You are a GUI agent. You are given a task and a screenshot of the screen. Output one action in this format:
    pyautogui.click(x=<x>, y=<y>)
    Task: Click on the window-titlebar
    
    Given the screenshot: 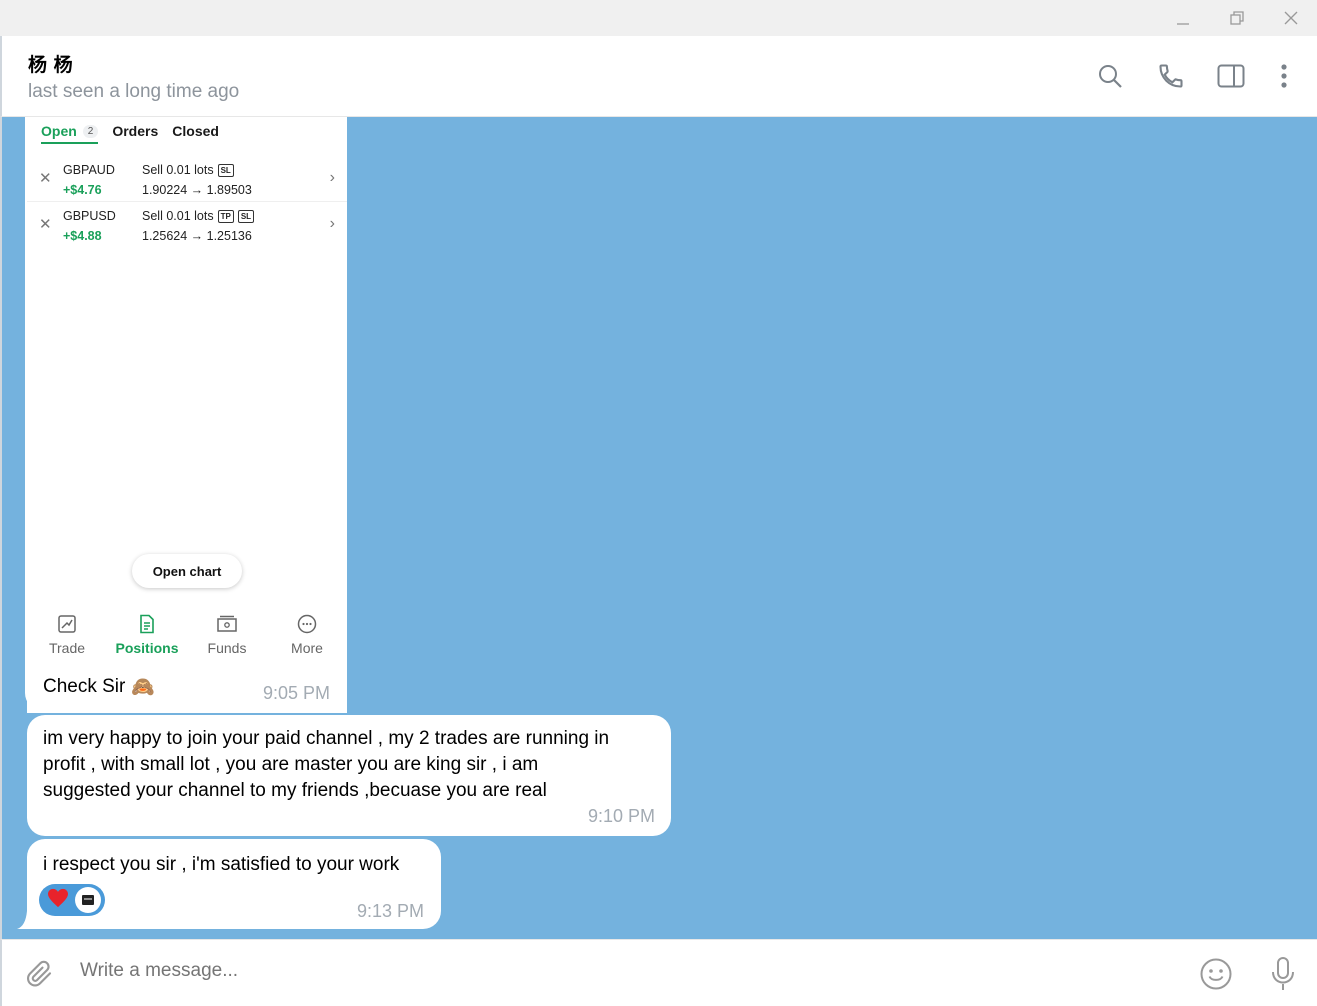 What is the action you would take?
    pyautogui.click(x=658, y=18)
    